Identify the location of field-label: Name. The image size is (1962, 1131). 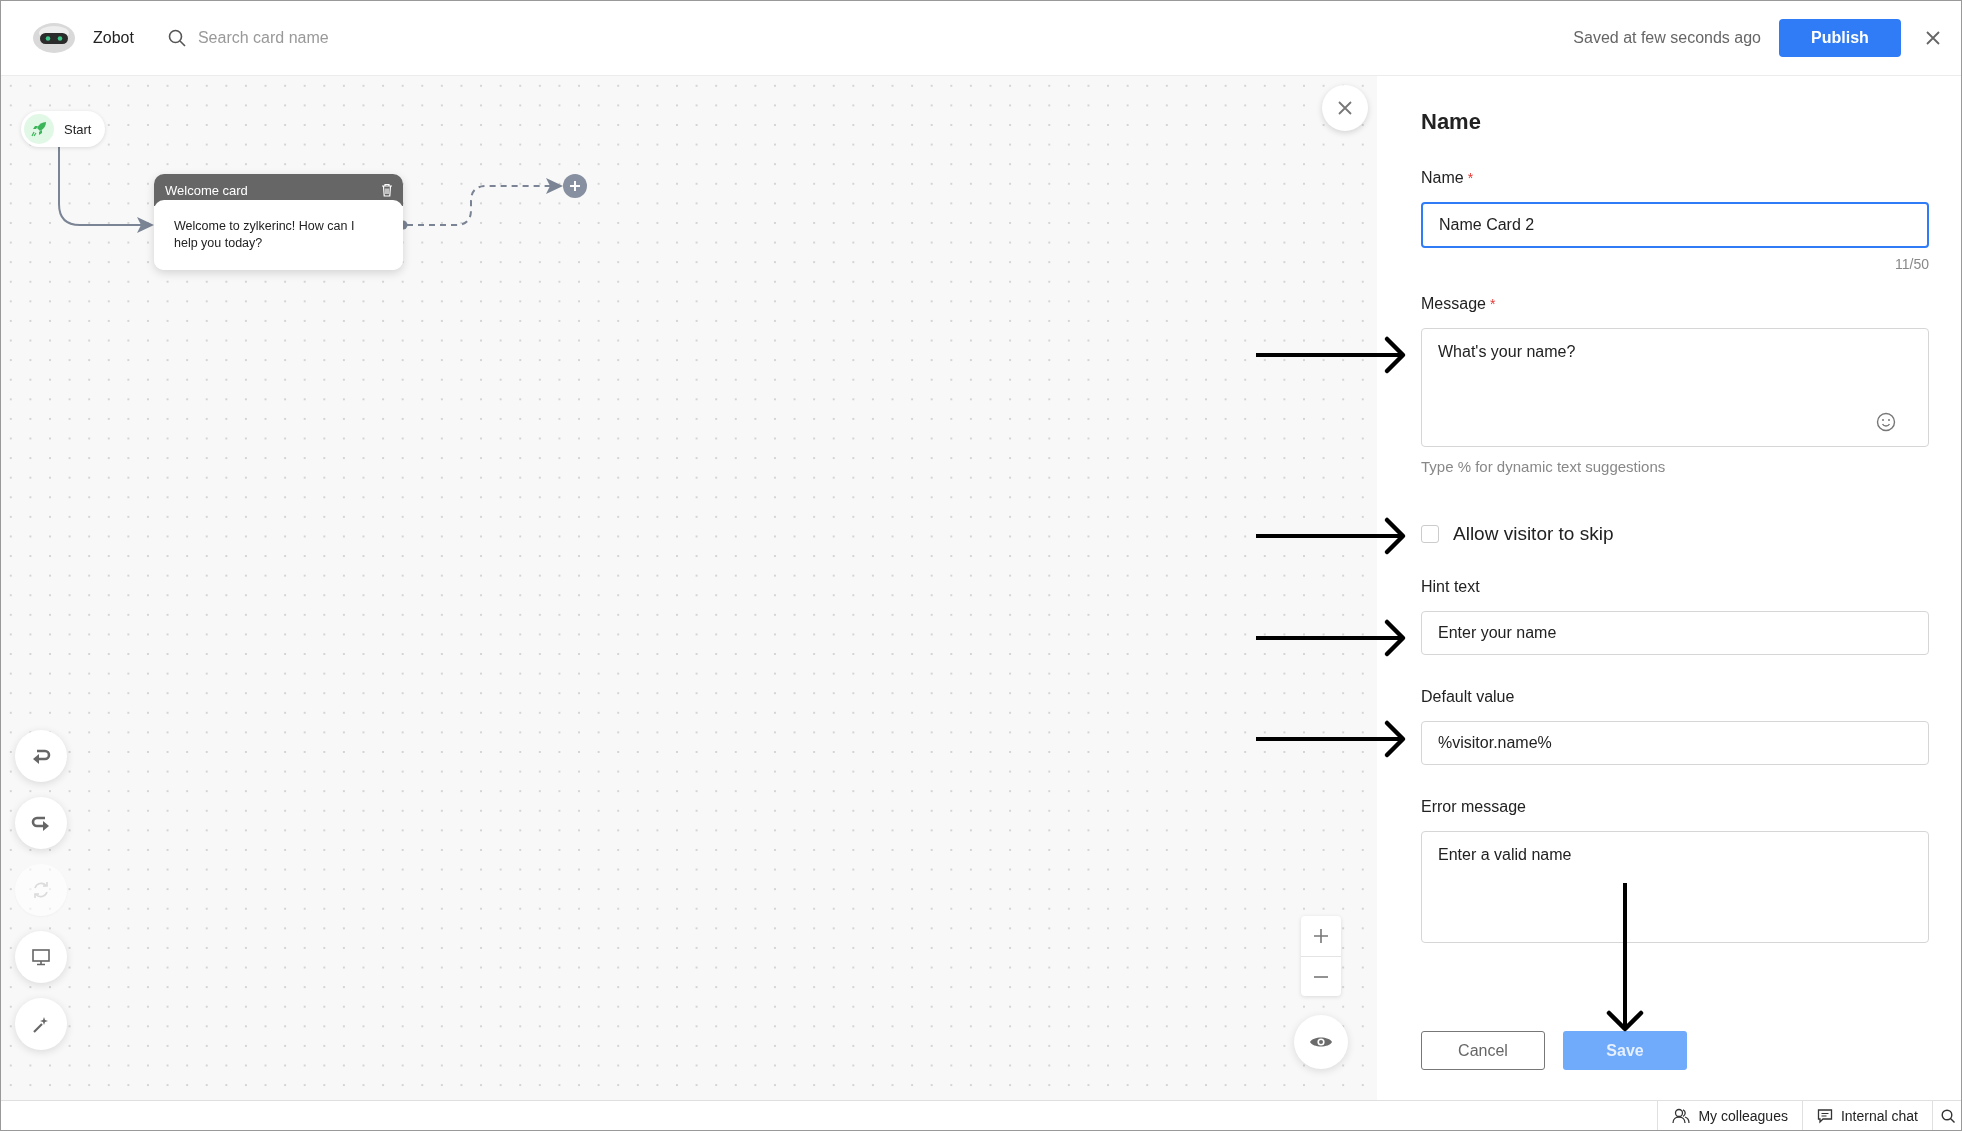
(1442, 178).